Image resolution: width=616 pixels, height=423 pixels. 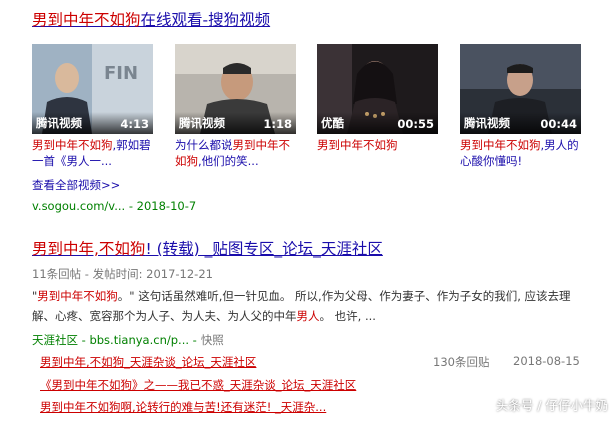 I want to click on video-caption-bar: 腾讯视频 4:13, so click(x=92, y=123).